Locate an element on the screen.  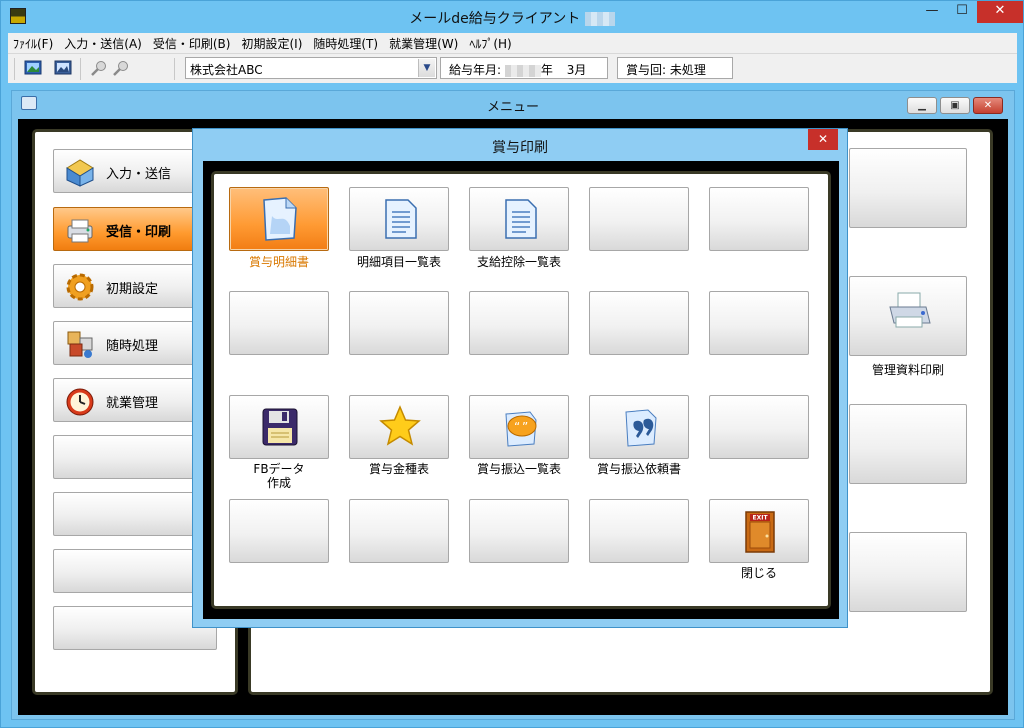
quote-document-icon is located at coordinates (641, 428).